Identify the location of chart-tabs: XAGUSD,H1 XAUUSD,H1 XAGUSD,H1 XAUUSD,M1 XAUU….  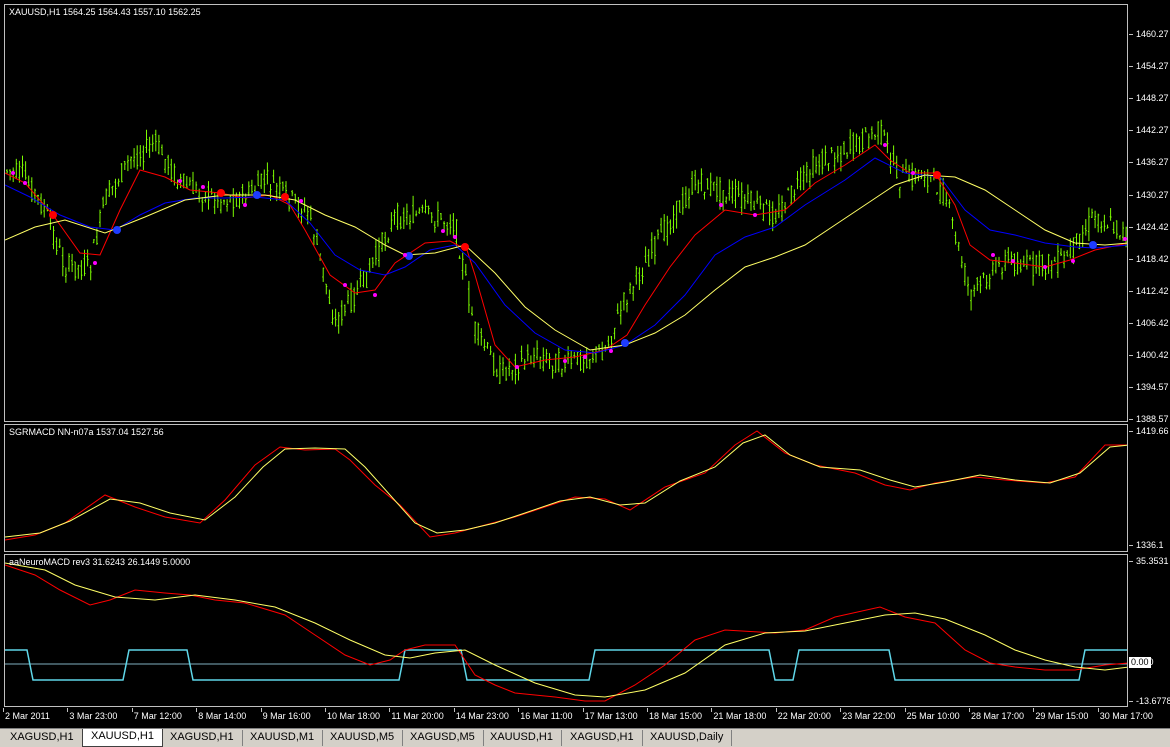
(585, 737).